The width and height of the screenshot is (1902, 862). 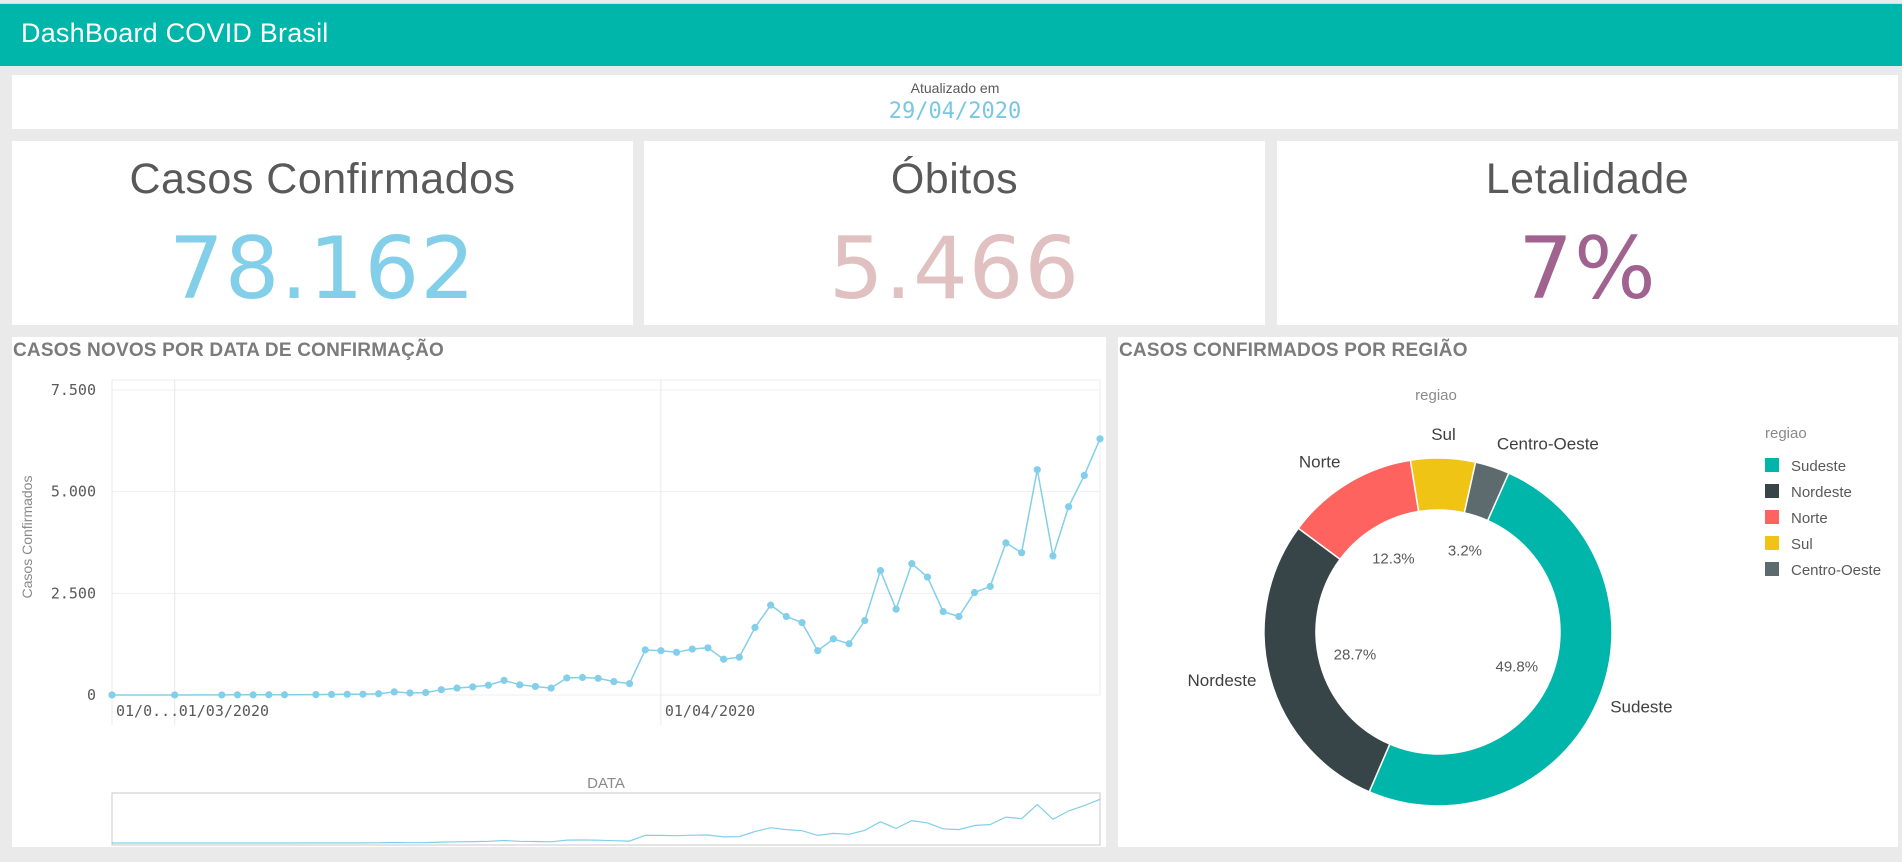 I want to click on slice-category-label: Centro-Oeste, so click(x=1548, y=443).